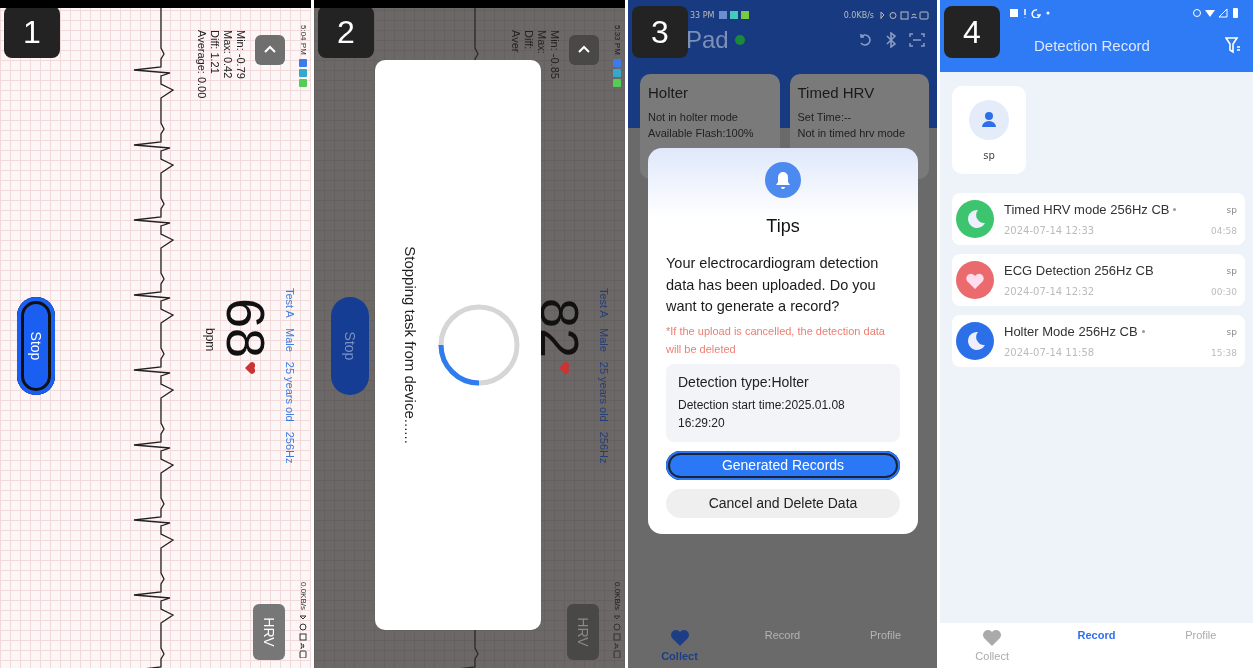 The image size is (1253, 668). Describe the element at coordinates (989, 119) in the screenshot. I see `avatar-icon` at that location.